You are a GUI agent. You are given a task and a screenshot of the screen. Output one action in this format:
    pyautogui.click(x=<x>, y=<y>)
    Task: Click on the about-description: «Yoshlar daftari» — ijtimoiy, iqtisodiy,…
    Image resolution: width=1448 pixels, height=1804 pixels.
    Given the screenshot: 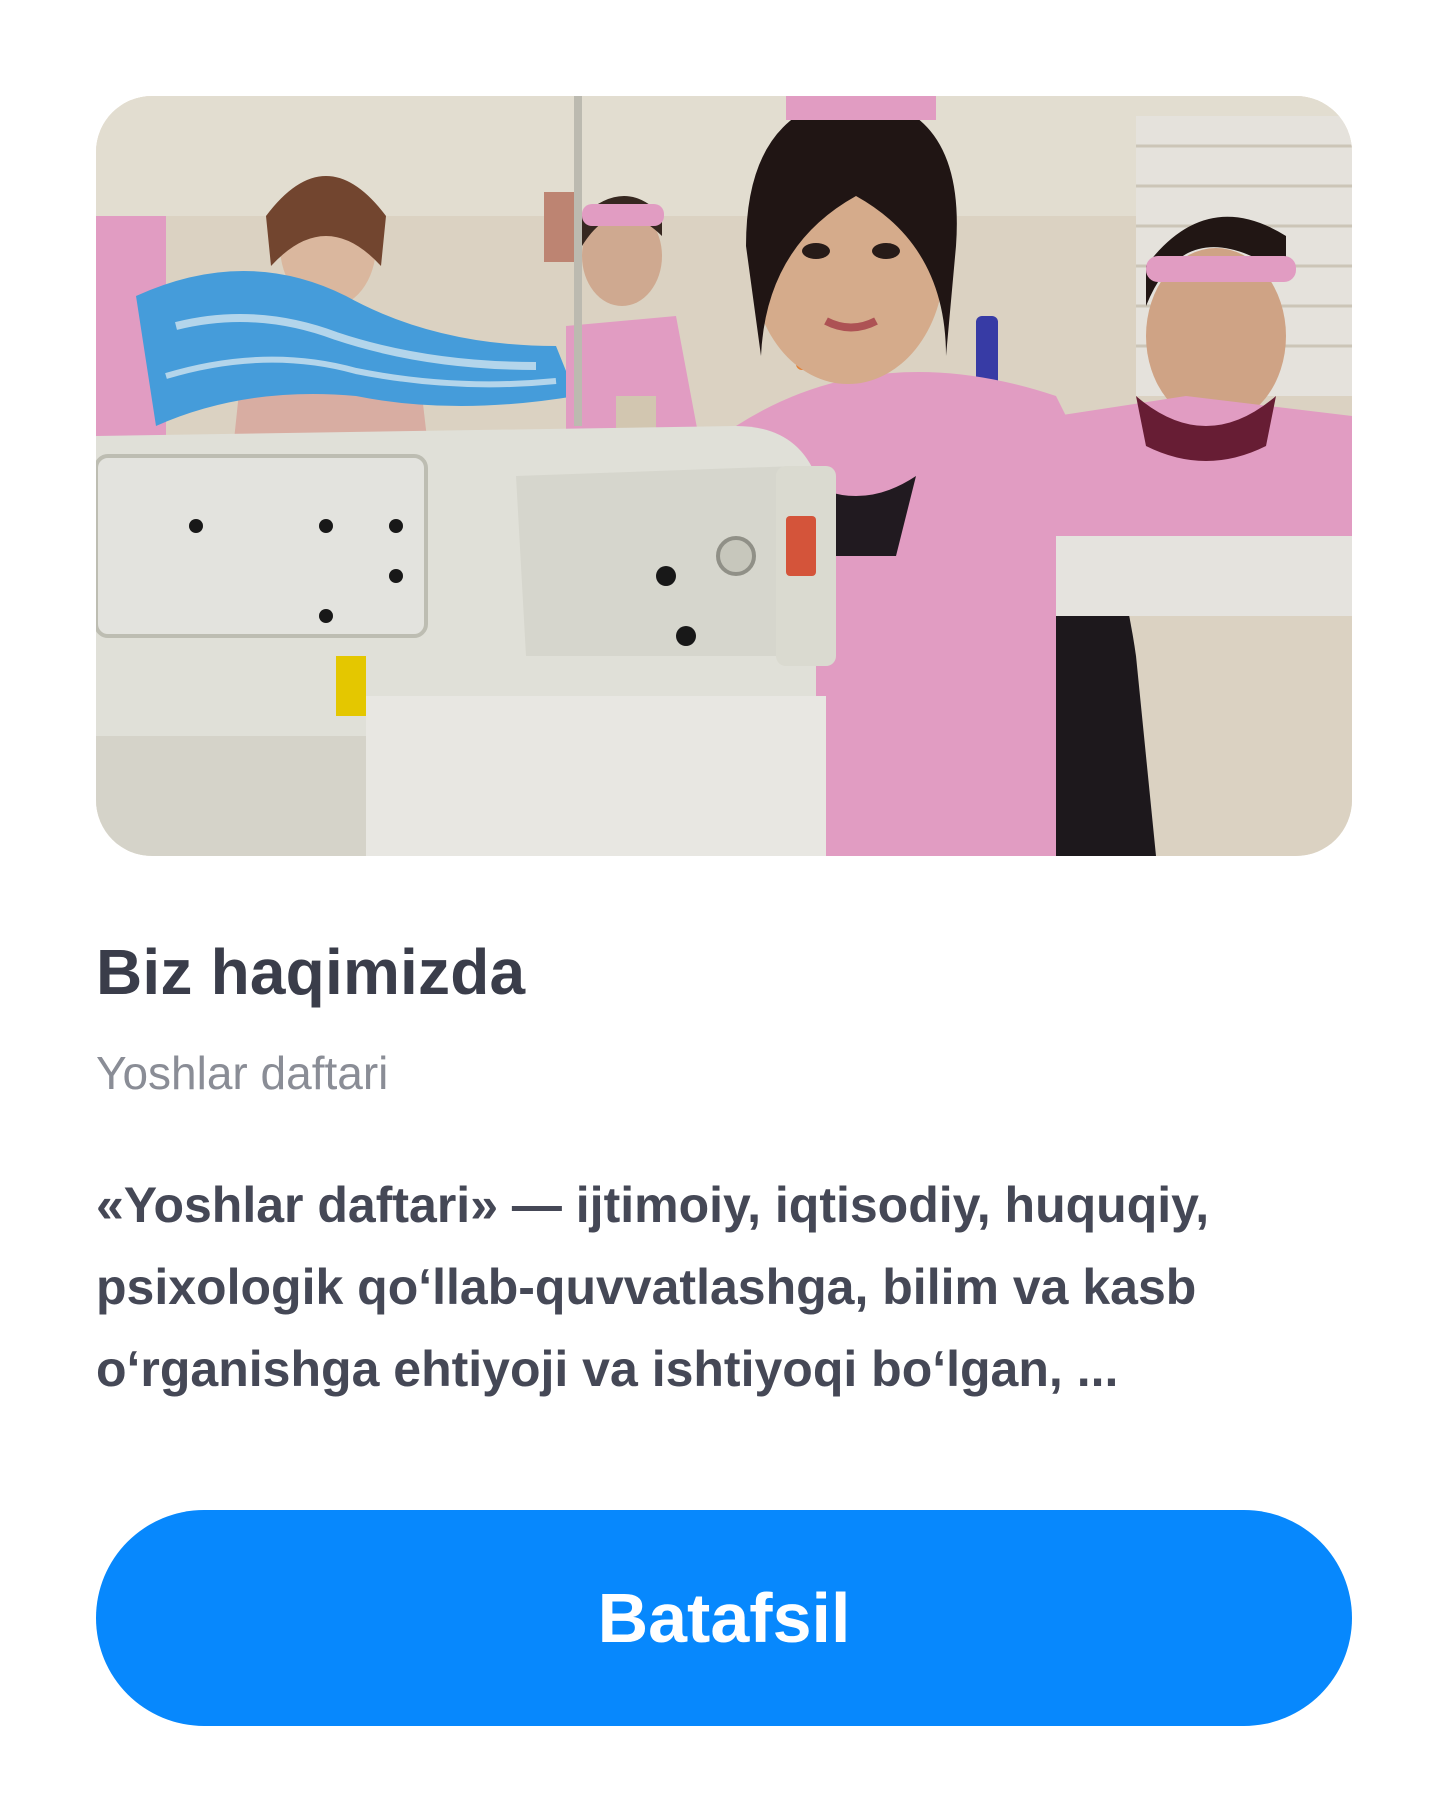 What is the action you would take?
    pyautogui.click(x=653, y=1287)
    